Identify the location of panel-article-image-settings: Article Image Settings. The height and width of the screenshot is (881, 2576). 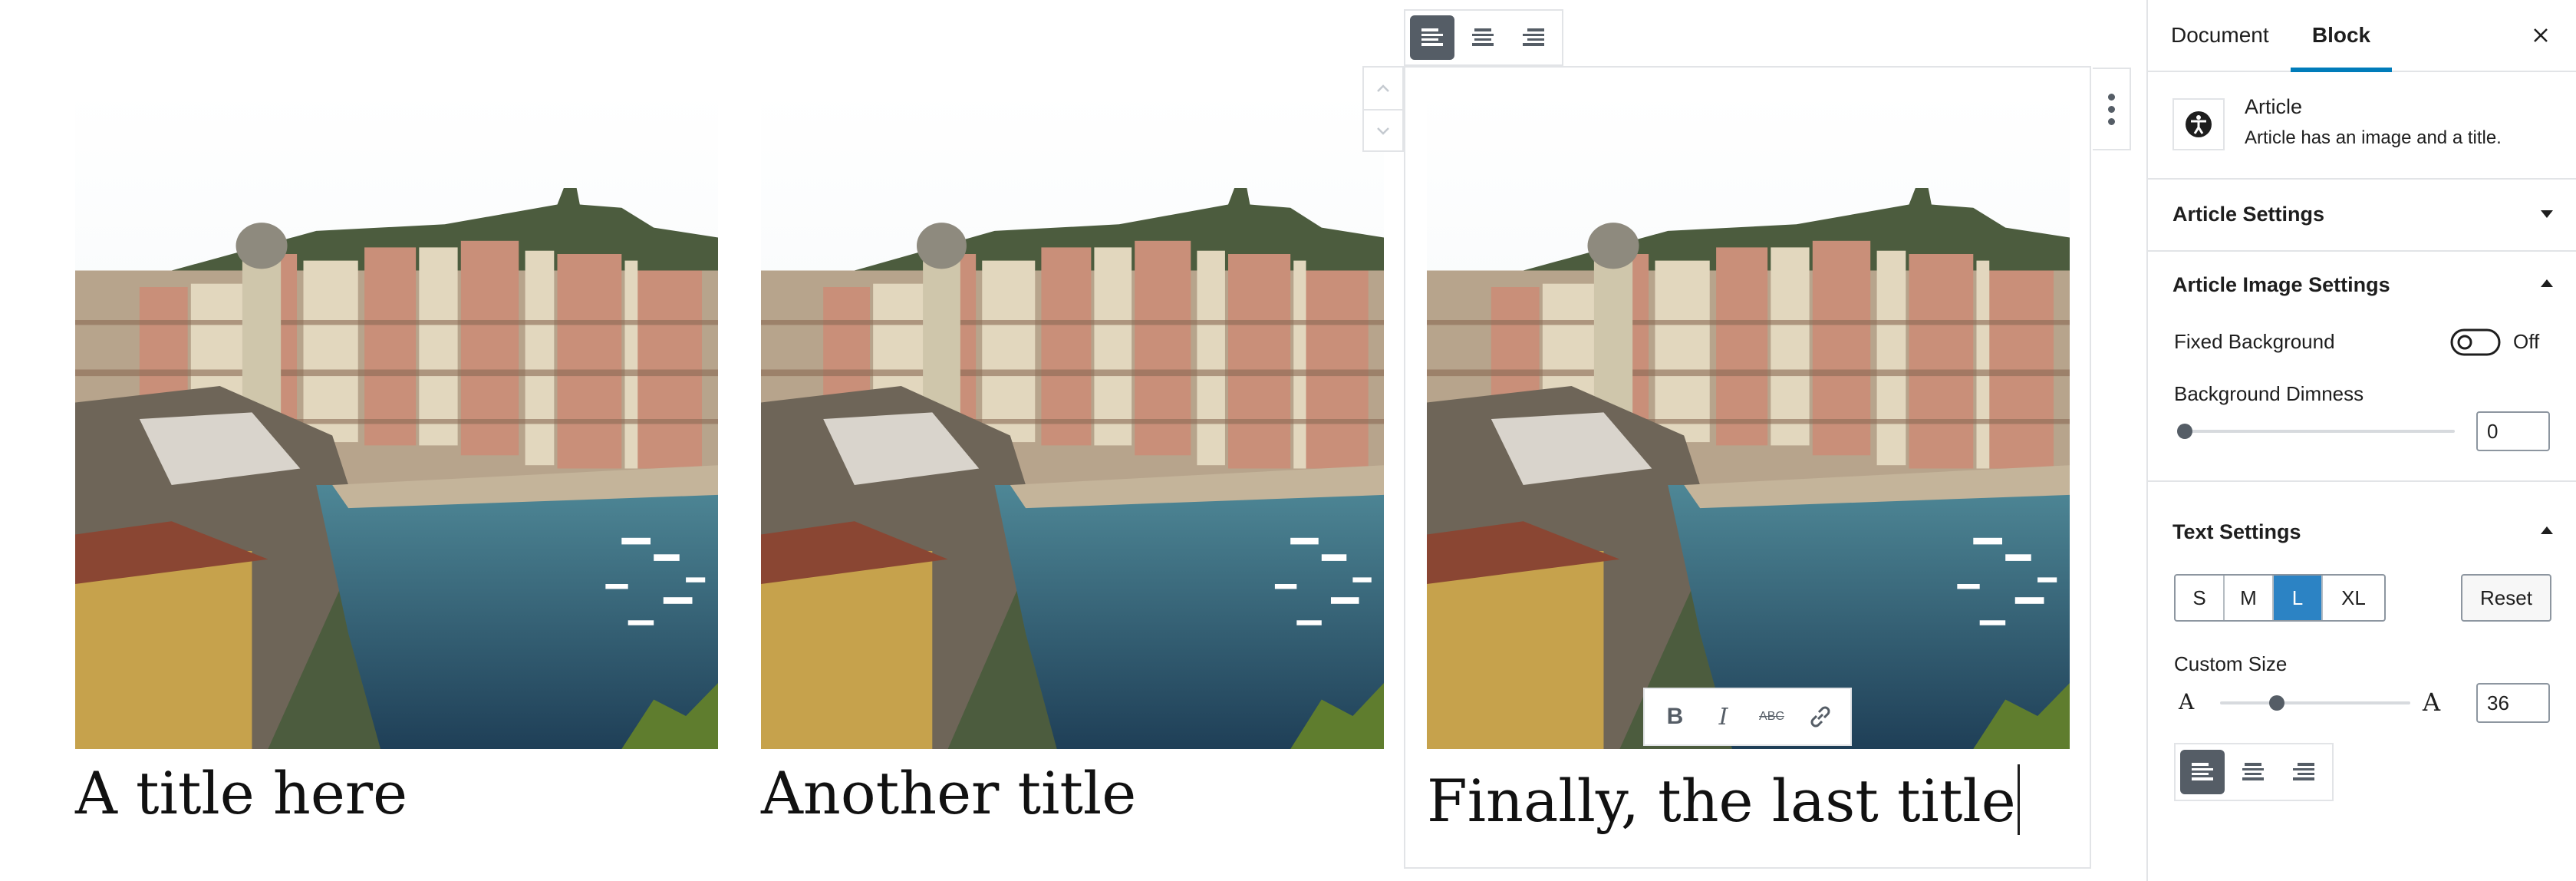
(2281, 285).